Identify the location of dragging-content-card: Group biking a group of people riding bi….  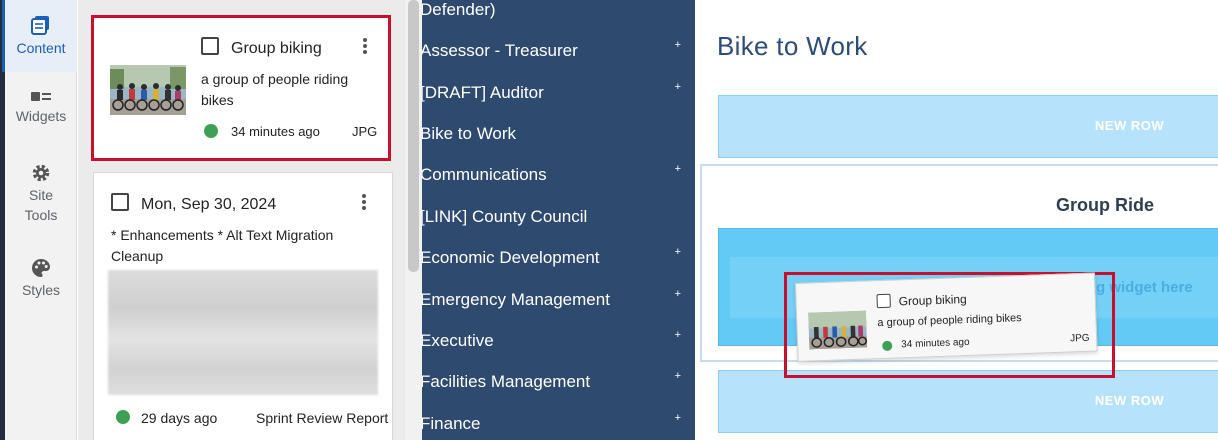
(946, 317).